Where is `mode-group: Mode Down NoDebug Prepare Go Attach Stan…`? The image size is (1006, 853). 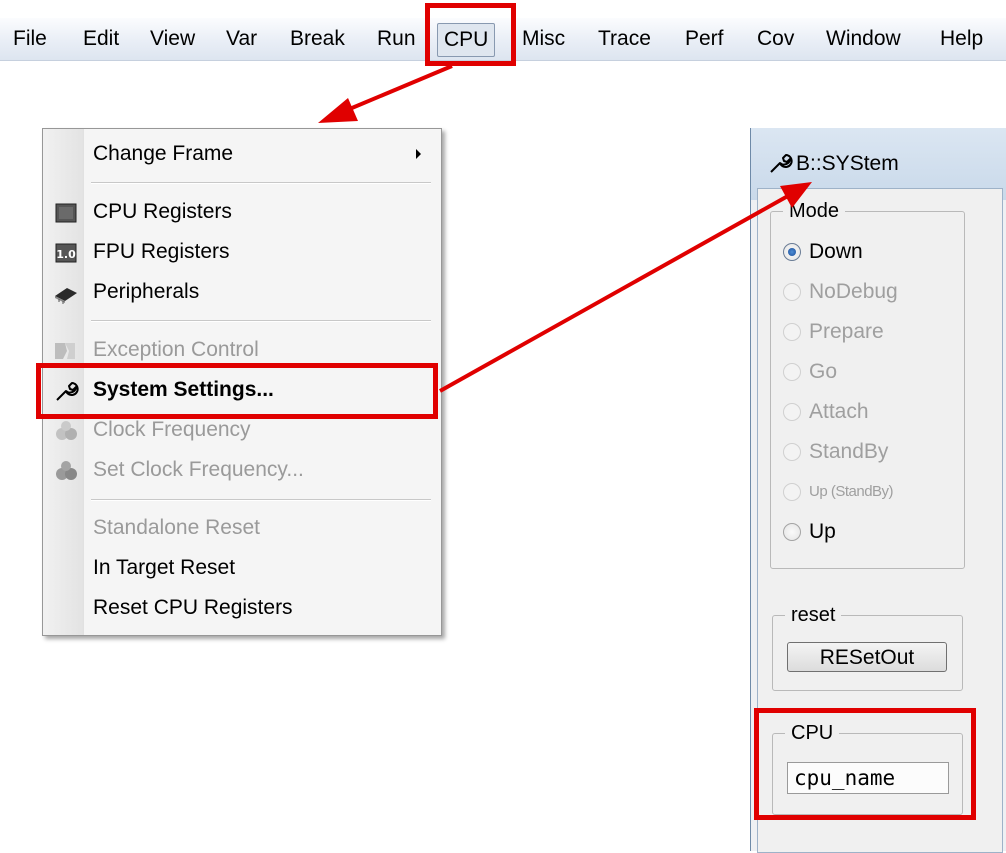
mode-group: Mode Down NoDebug Prepare Go Attach Stan… is located at coordinates (867, 383).